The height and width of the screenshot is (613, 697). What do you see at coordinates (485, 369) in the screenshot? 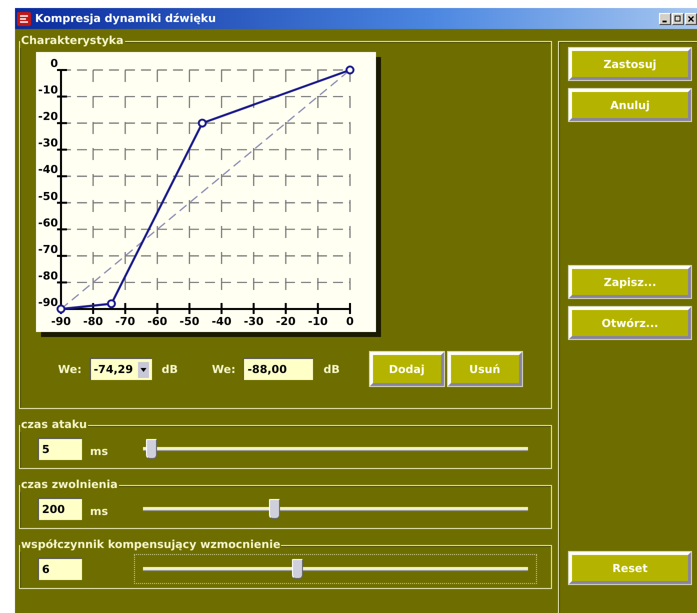
I see `action-button: Usuń` at bounding box center [485, 369].